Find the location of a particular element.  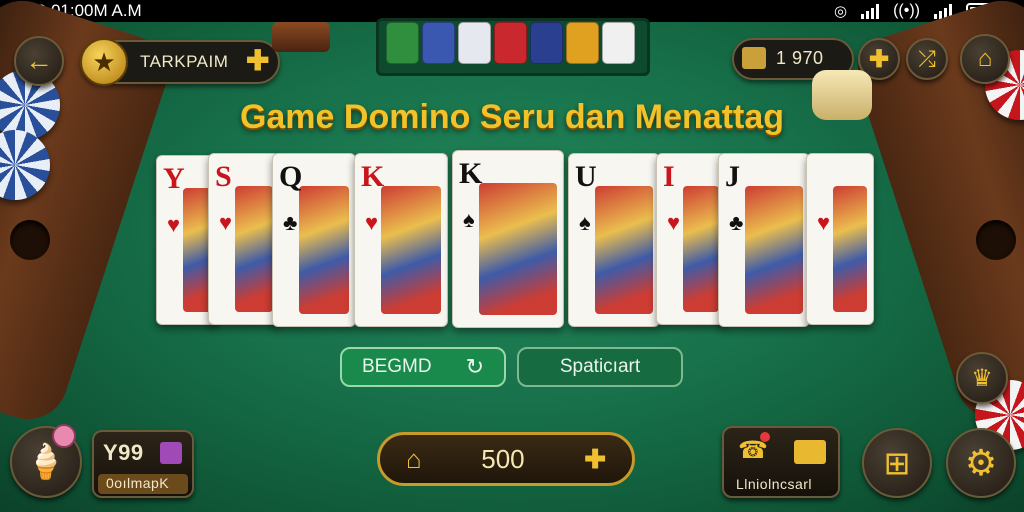

wallet-icon is located at coordinates (754, 58).